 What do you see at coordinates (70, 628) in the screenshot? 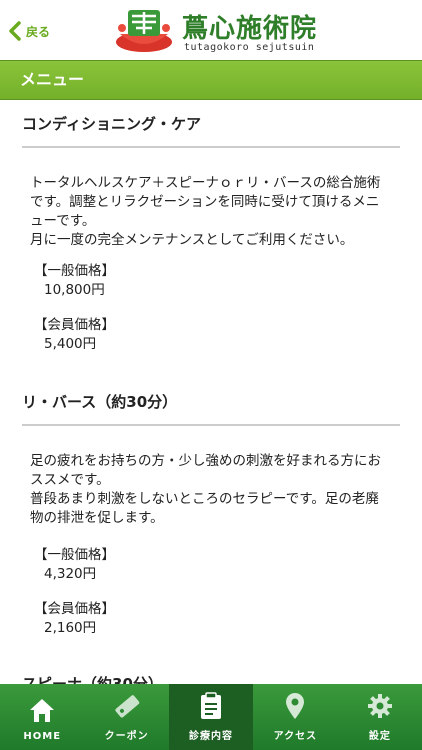
I see `member-price-value: 2,160円` at bounding box center [70, 628].